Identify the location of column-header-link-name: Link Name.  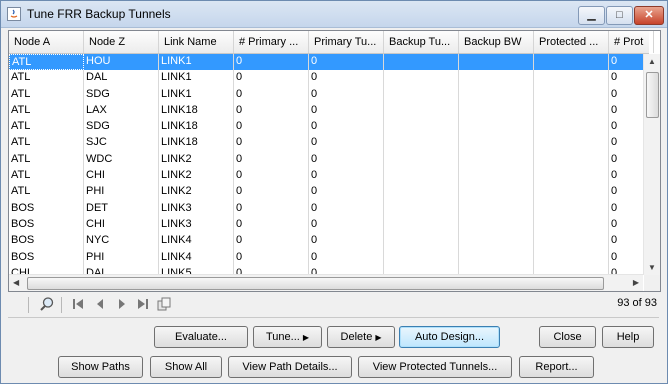
(196, 42).